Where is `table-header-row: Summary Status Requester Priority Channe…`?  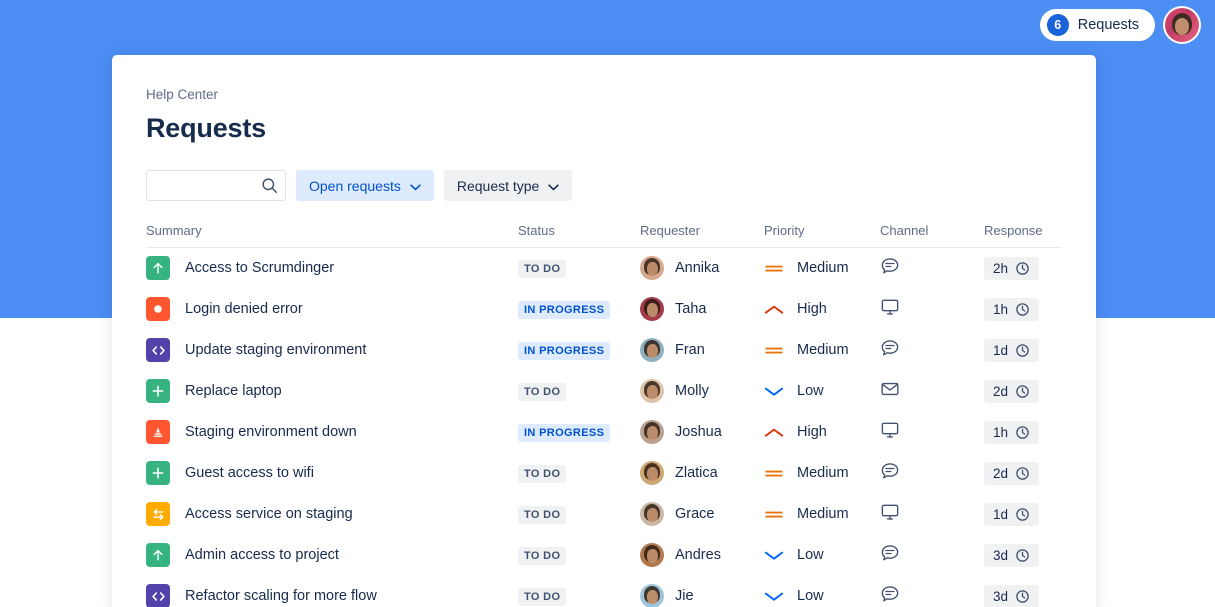
table-header-row: Summary Status Requester Priority Channe… is located at coordinates (604, 235).